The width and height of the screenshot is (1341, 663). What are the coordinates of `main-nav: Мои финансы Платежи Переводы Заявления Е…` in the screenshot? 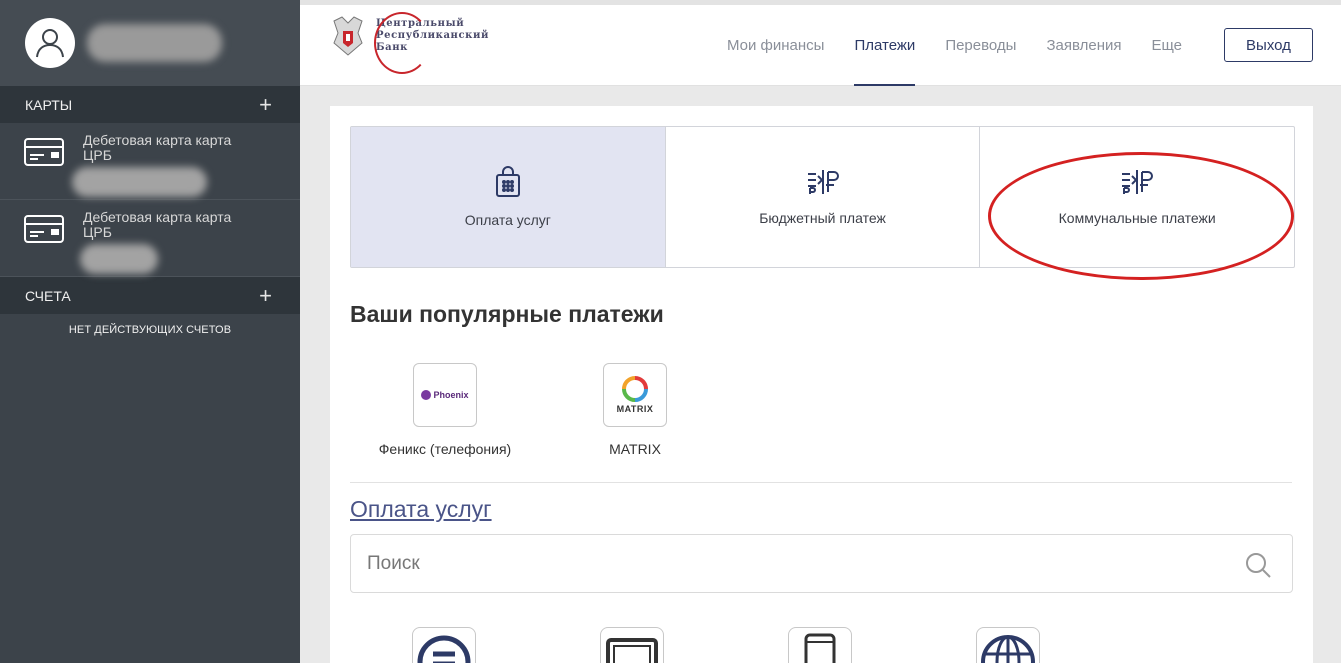 It's located at (969, 45).